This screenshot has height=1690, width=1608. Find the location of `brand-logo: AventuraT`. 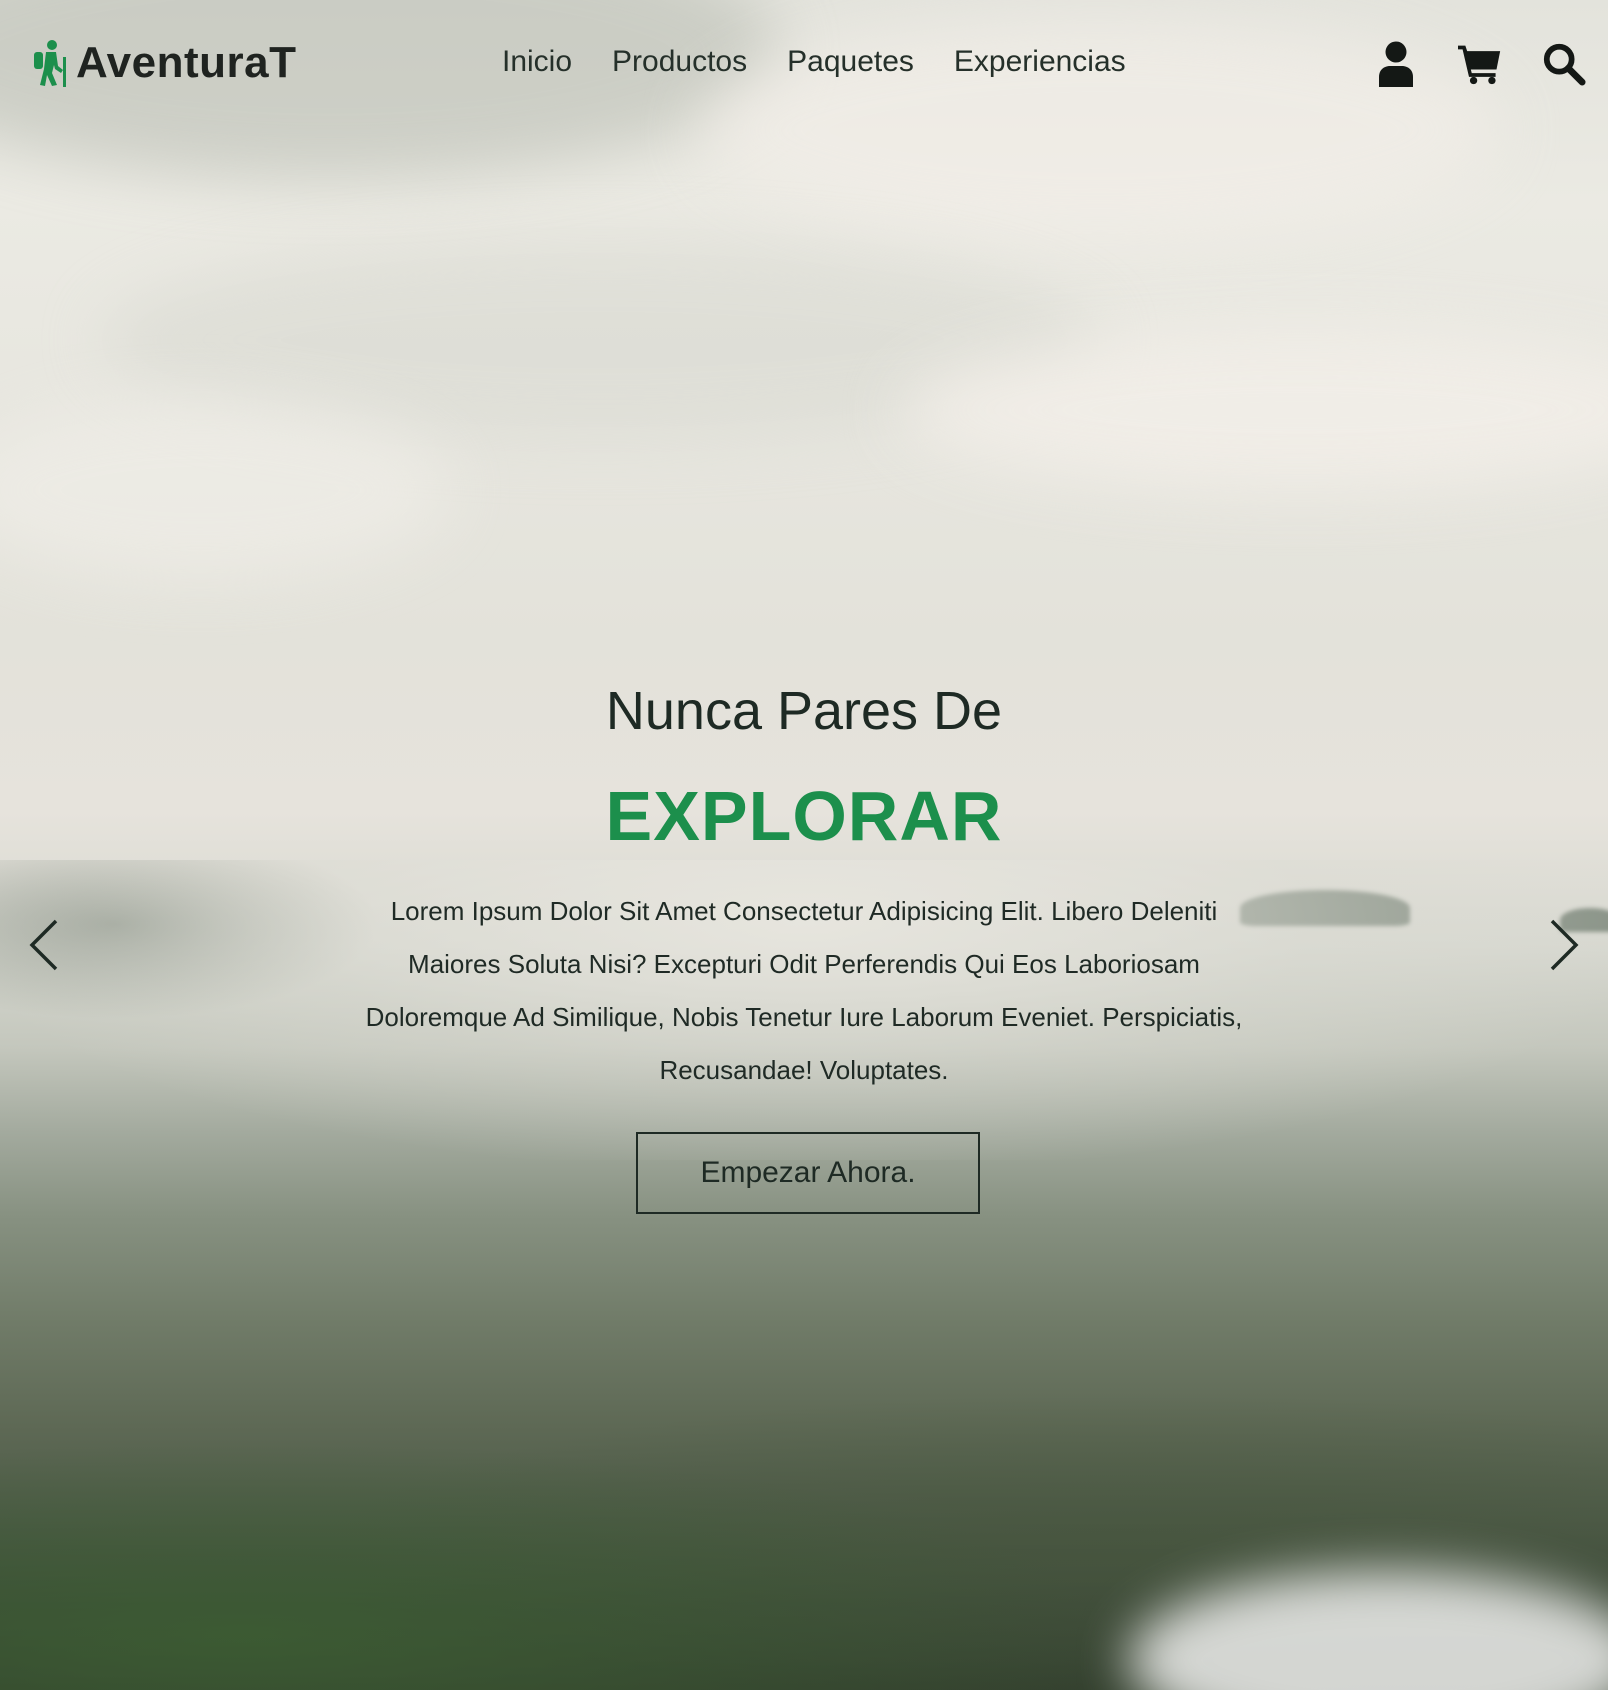

brand-logo: AventuraT is located at coordinates (163, 63).